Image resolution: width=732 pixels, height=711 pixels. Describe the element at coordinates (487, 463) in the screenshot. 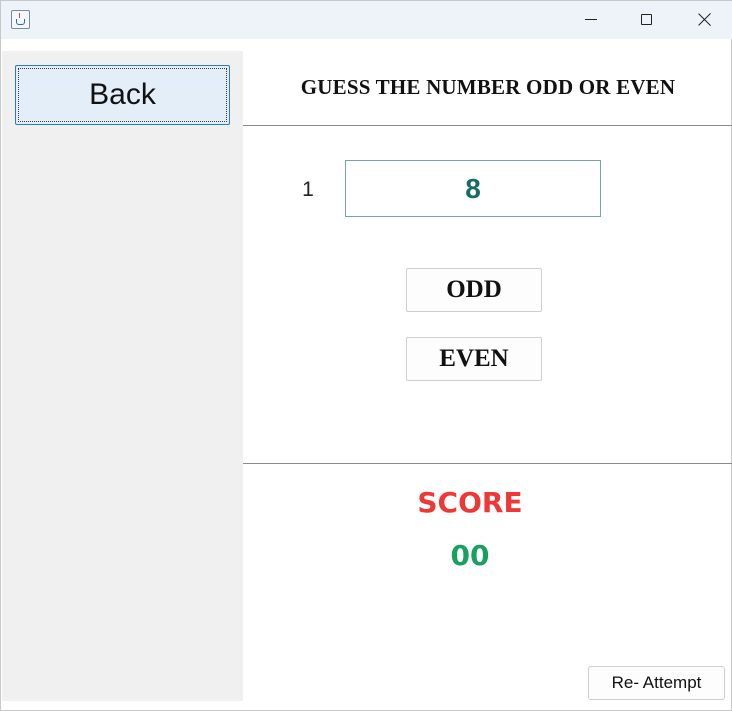

I see `bottom-divider` at that location.